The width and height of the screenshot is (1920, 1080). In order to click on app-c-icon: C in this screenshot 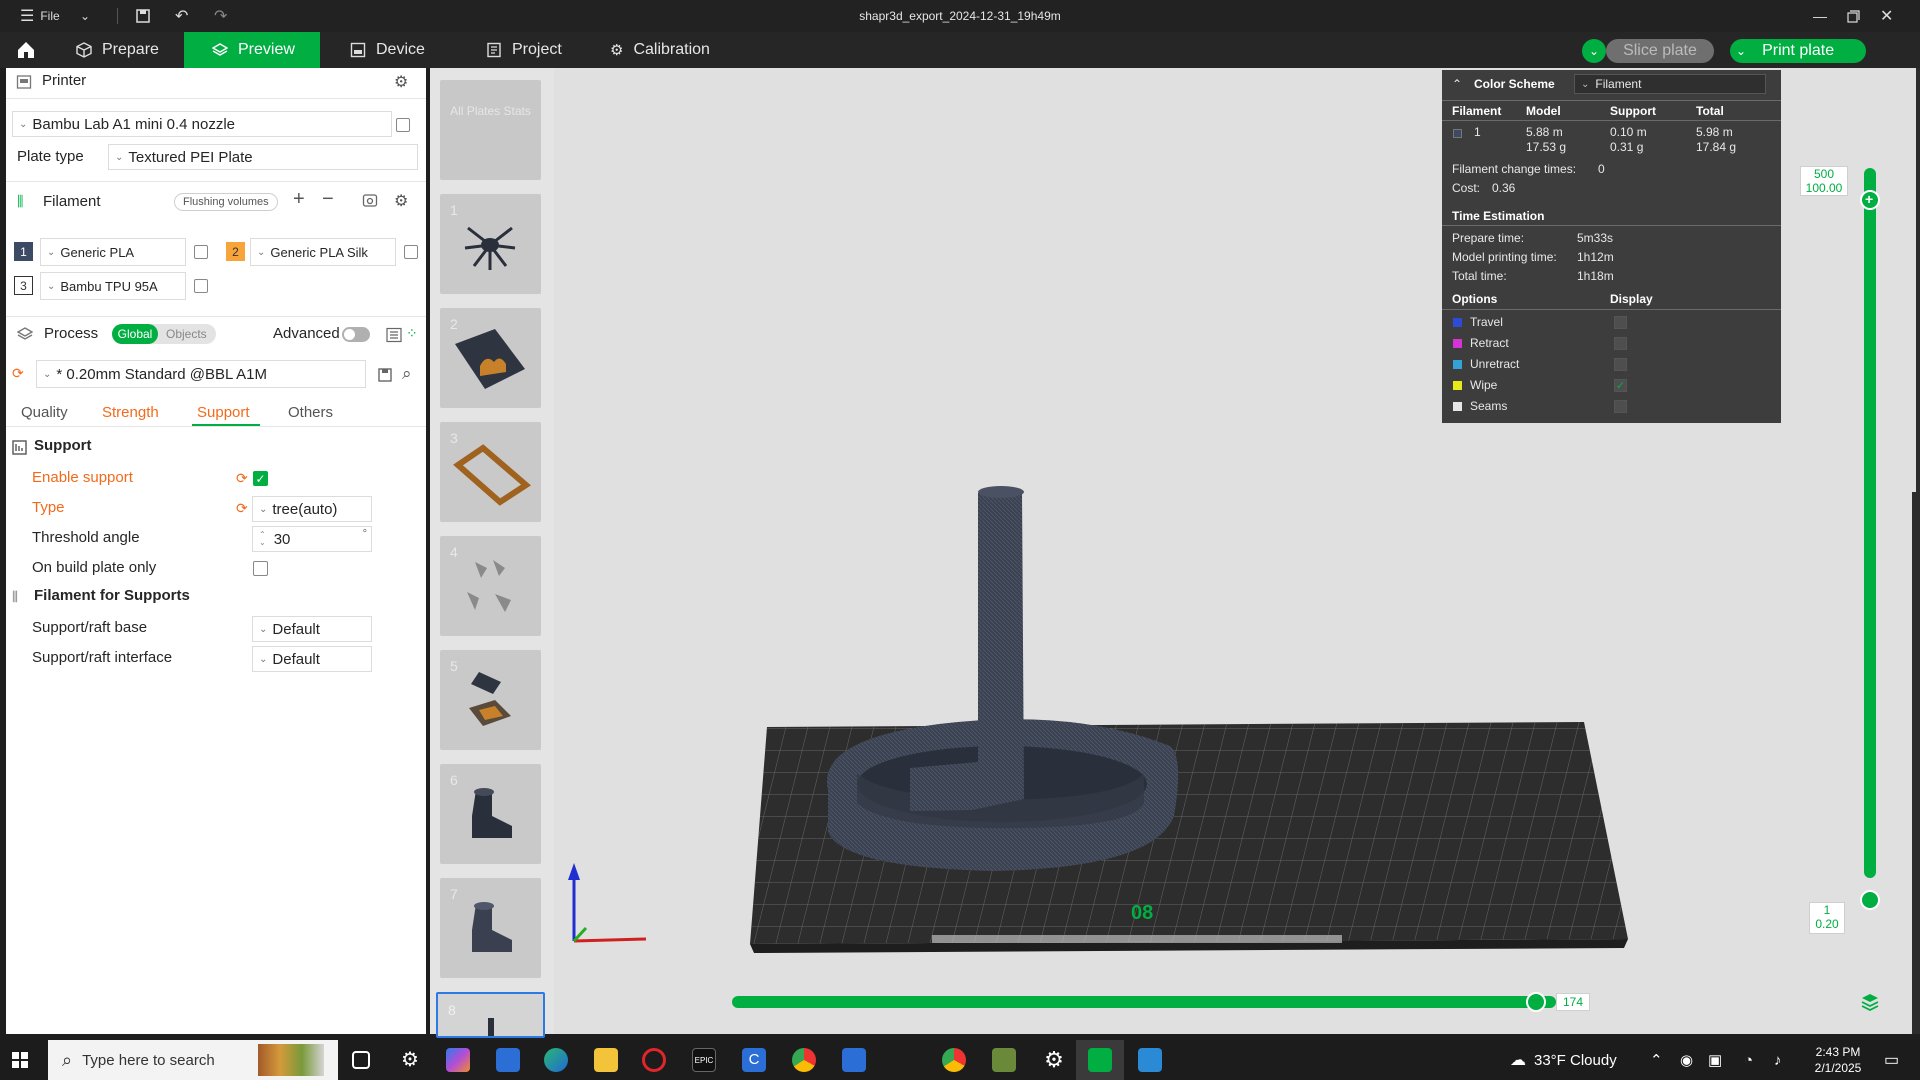, I will do `click(754, 1060)`.